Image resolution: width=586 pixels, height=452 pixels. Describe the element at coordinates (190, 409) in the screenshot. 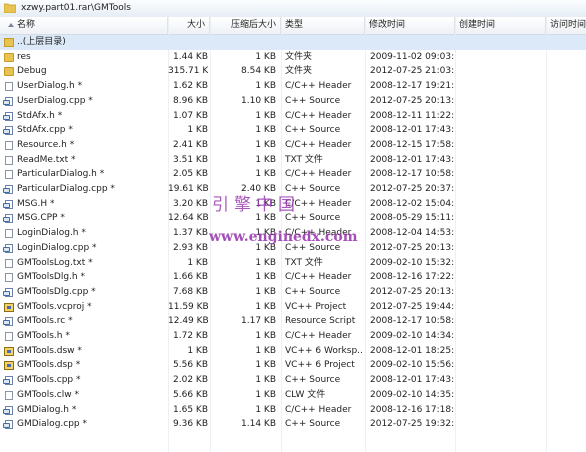

I see `file-size: 1.65 KB` at that location.